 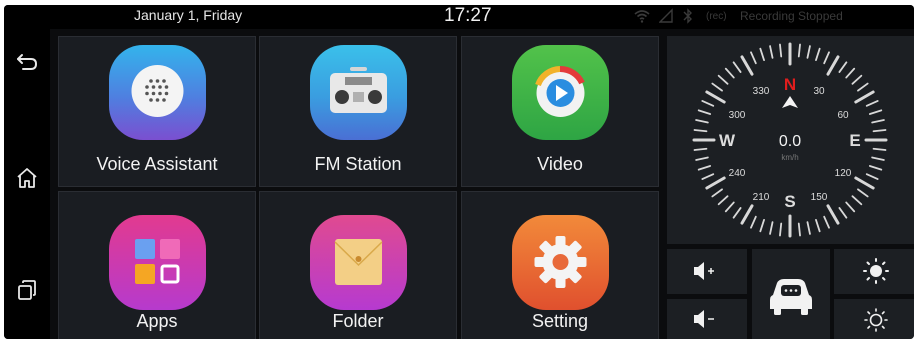 What do you see at coordinates (737, 115) in the screenshot?
I see `deg-300: 300` at bounding box center [737, 115].